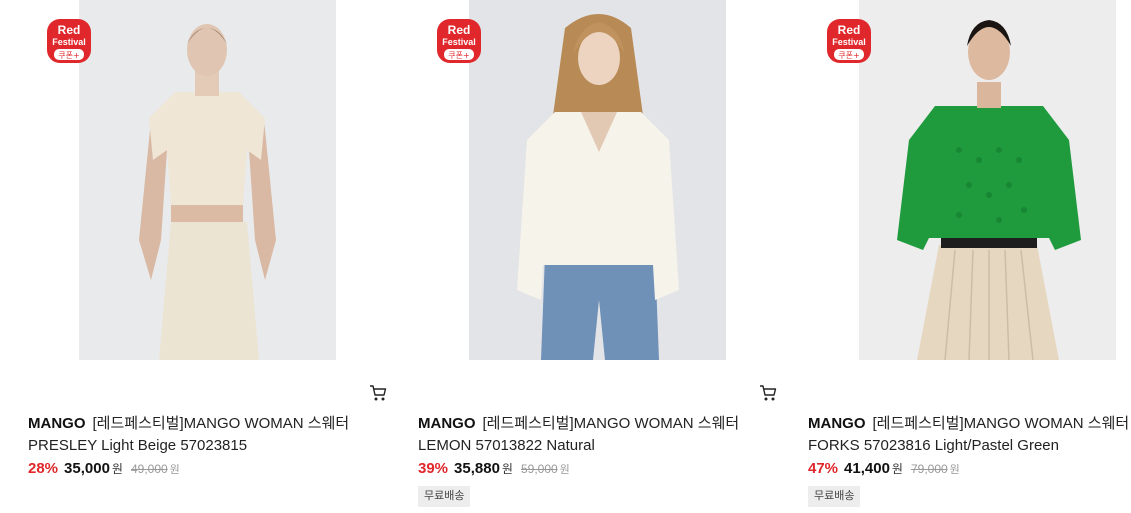  I want to click on price-row: 47% 41,400 원 79,000 원, so click(884, 469).